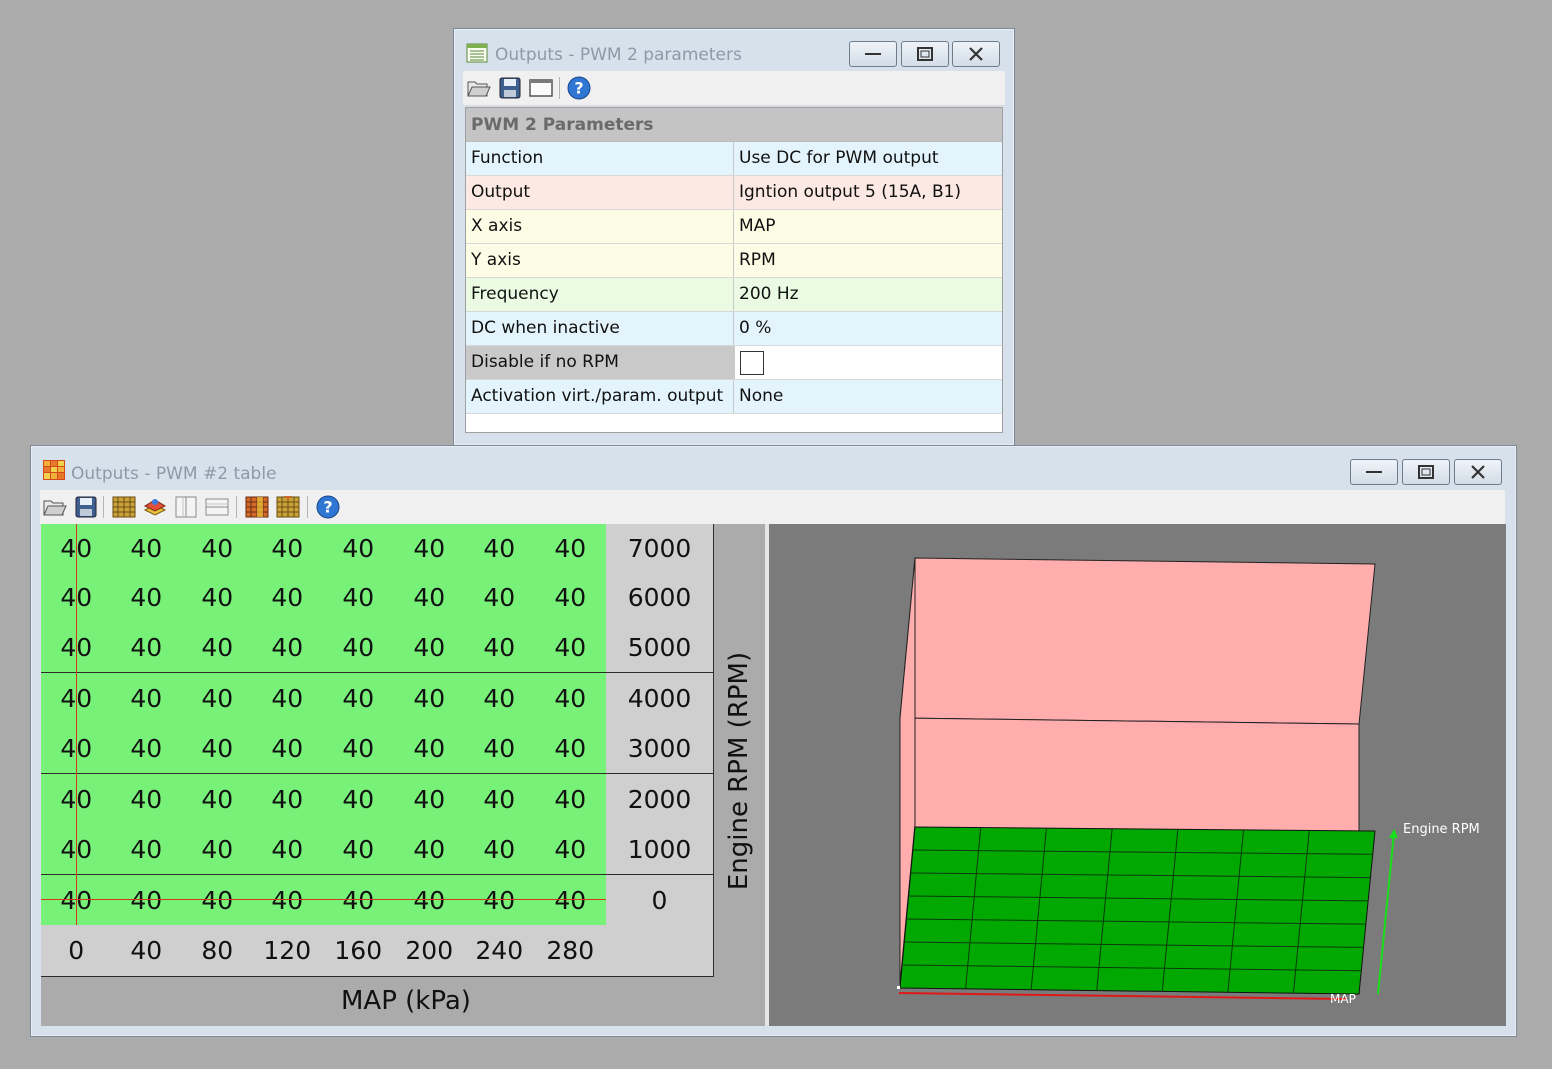 The height and width of the screenshot is (1069, 1552). What do you see at coordinates (147, 951) in the screenshot?
I see `x-axis-value: 40` at bounding box center [147, 951].